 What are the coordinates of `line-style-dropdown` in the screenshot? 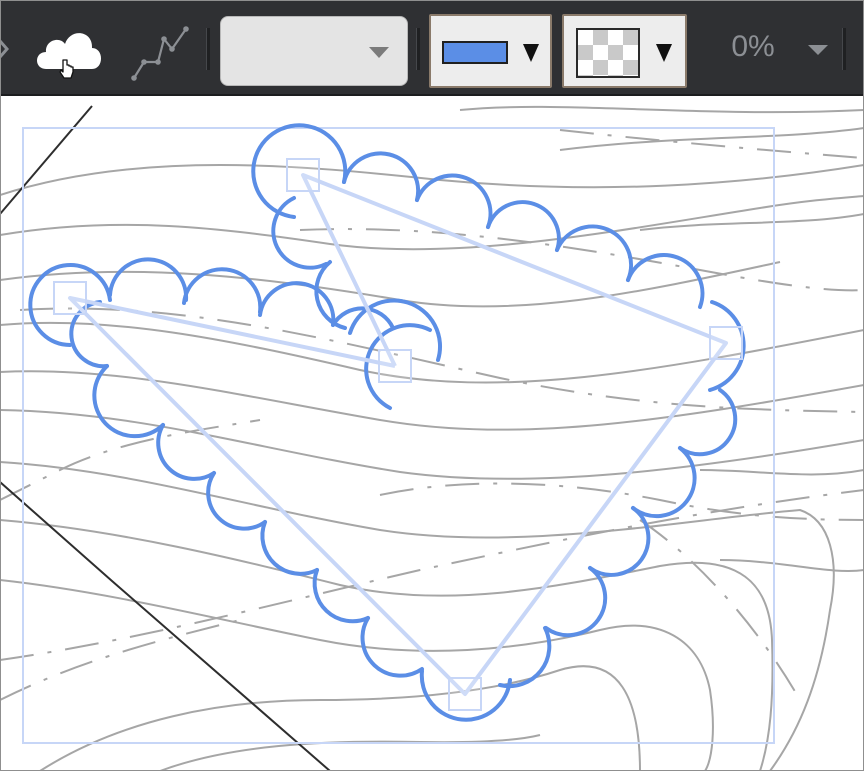 It's located at (314, 51).